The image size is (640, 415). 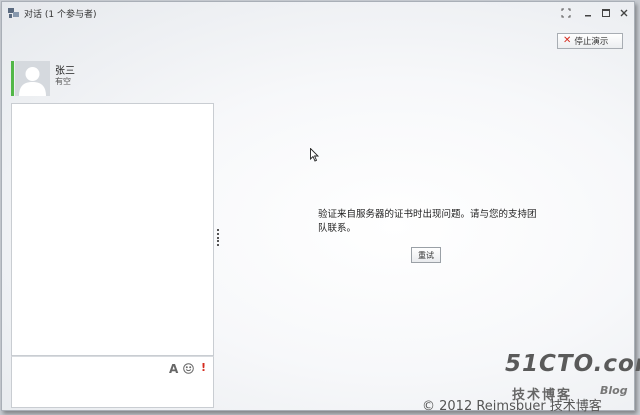 I want to click on maximize-icon, so click(x=606, y=13).